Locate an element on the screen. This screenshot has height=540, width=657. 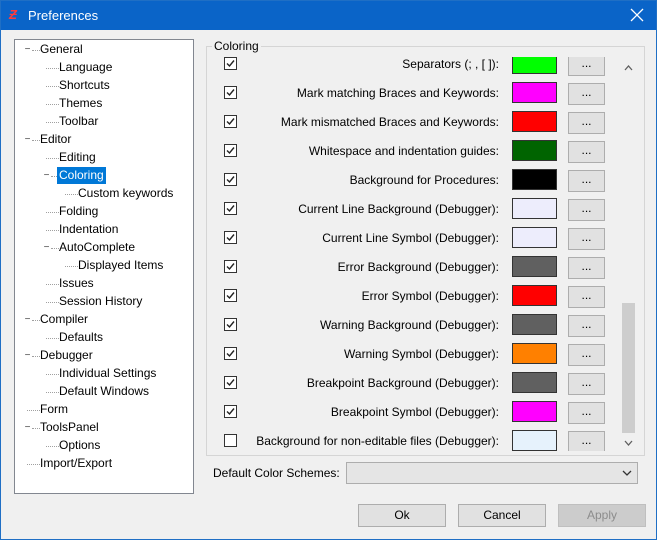
tree-item-displayed-items: Displayed Items is located at coordinates (120, 265).